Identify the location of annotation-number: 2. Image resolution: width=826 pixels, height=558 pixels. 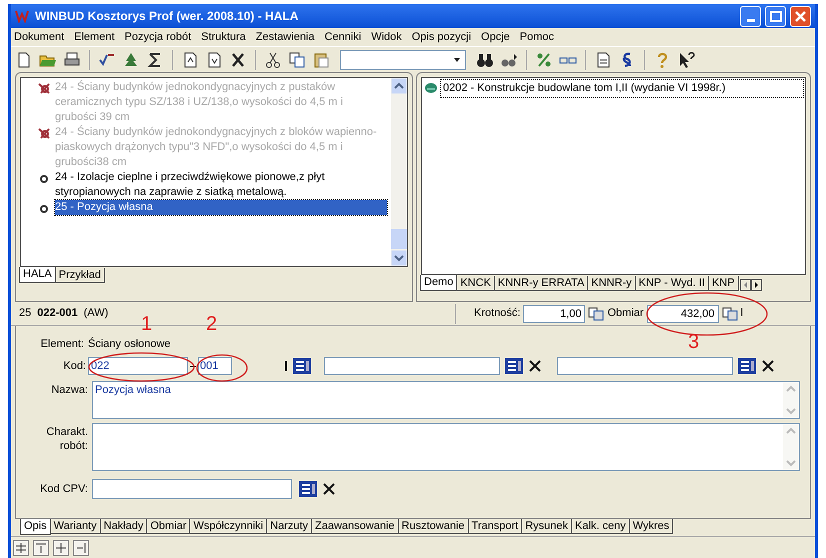
(212, 324).